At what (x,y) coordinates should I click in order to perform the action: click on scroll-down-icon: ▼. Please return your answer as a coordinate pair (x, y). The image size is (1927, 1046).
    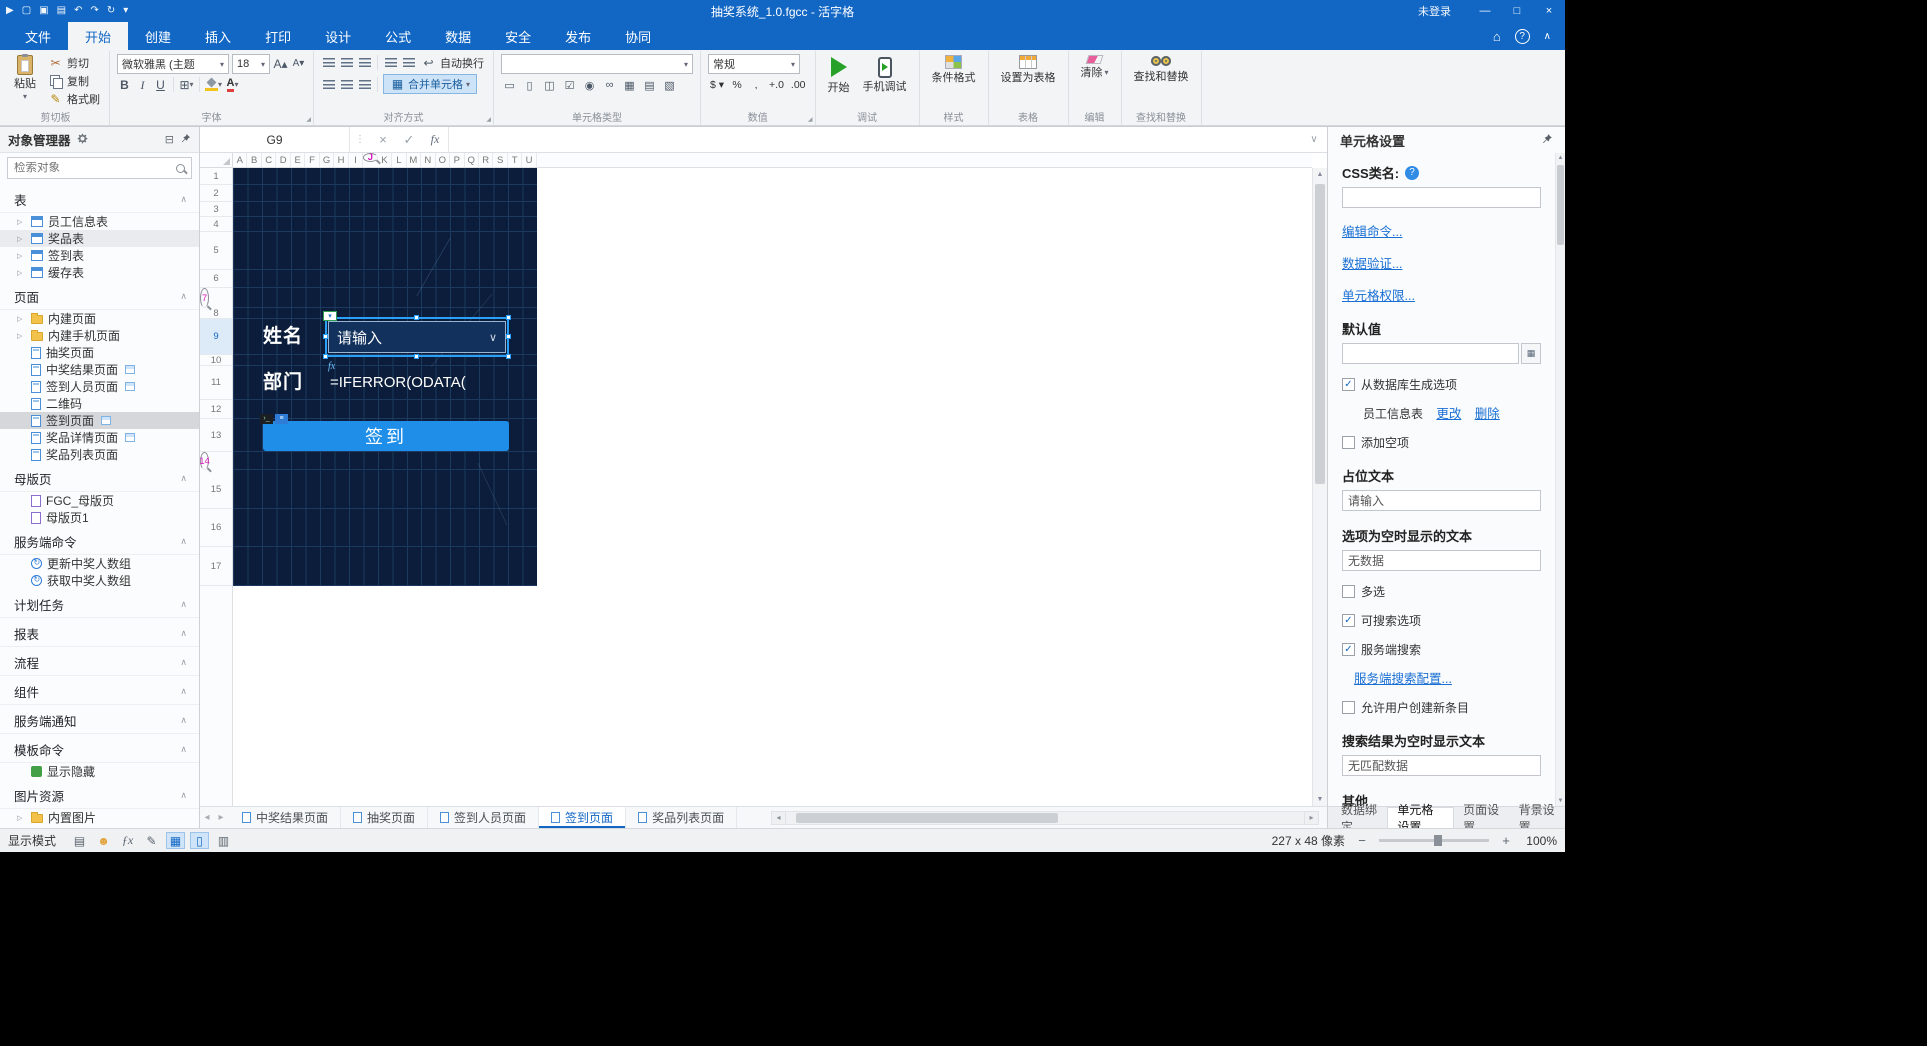
    Looking at the image, I should click on (1560, 801).